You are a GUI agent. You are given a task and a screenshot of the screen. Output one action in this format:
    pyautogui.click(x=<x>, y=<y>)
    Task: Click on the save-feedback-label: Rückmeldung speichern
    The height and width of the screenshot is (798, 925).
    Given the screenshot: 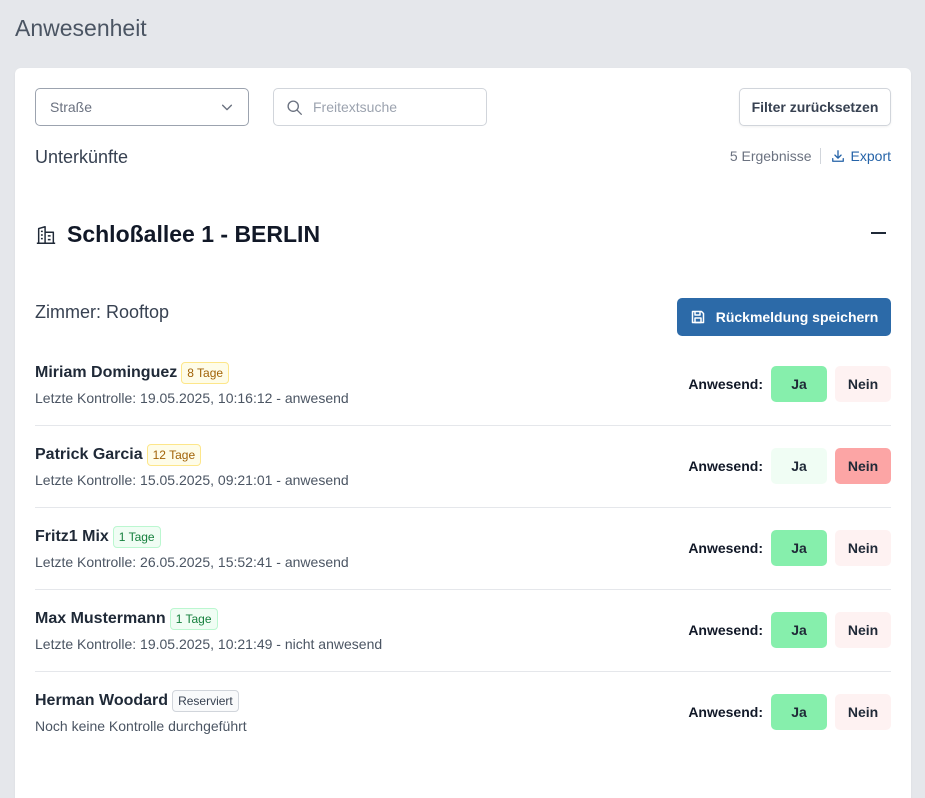 What is the action you would take?
    pyautogui.click(x=797, y=317)
    